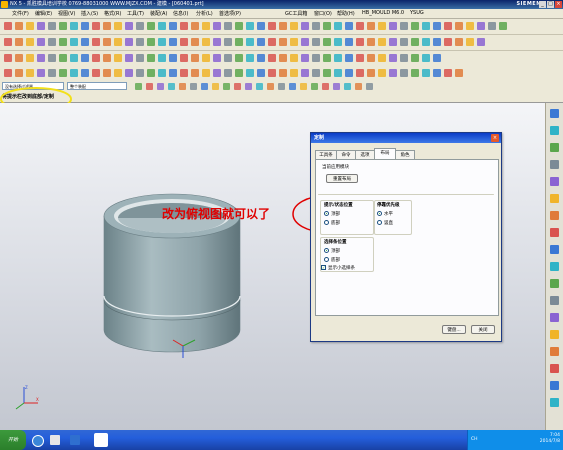 The width and height of the screenshot is (563, 450). Describe the element at coordinates (230, 13) in the screenshot. I see `menu-preferences: 首选项(P)` at that location.